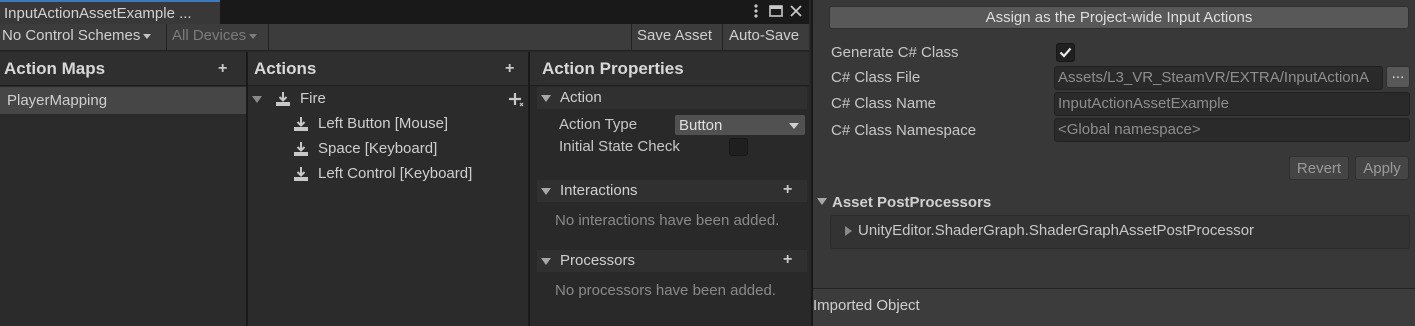  I want to click on add-binding-icon, so click(516, 100).